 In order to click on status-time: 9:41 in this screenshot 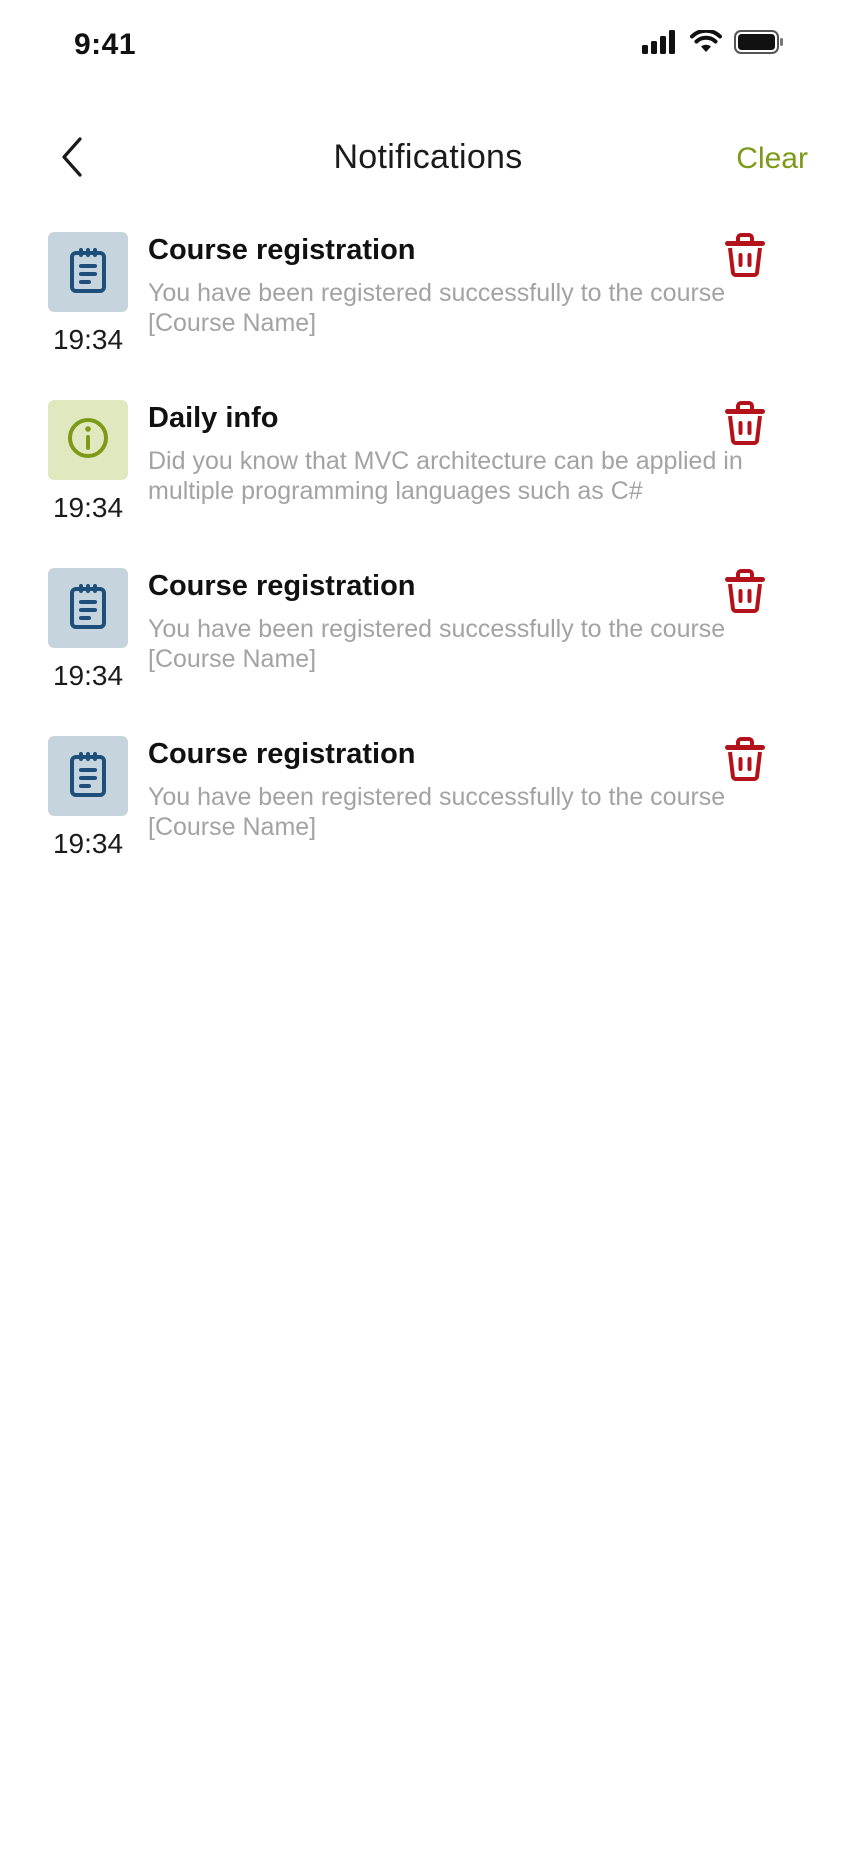, I will do `click(105, 44)`.